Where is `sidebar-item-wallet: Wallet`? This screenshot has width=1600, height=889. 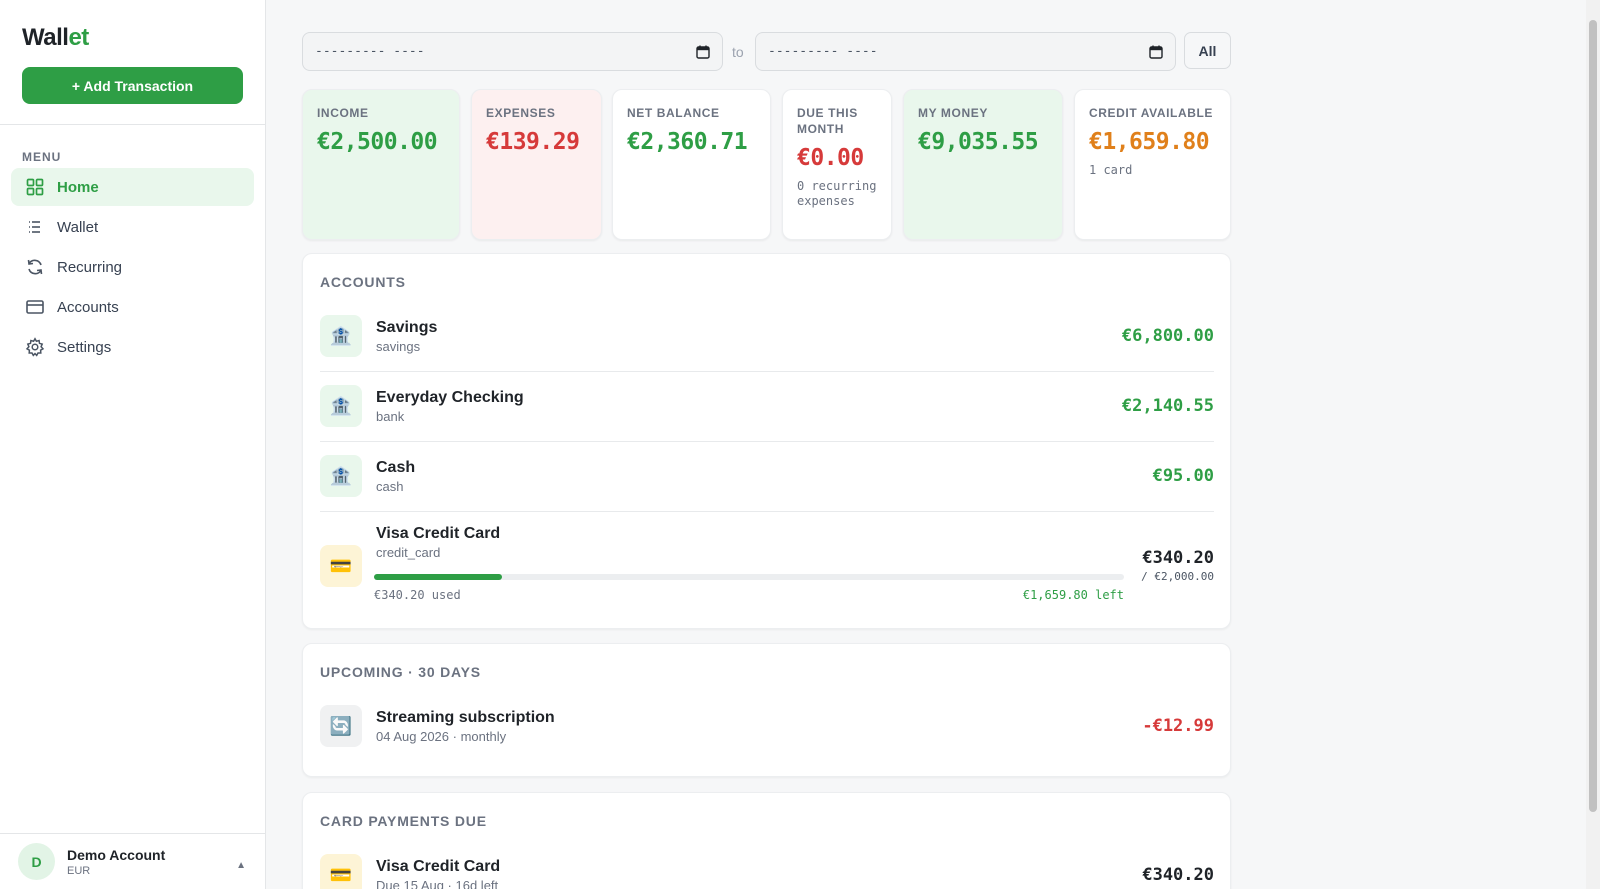
sidebar-item-wallet: Wallet is located at coordinates (132, 227).